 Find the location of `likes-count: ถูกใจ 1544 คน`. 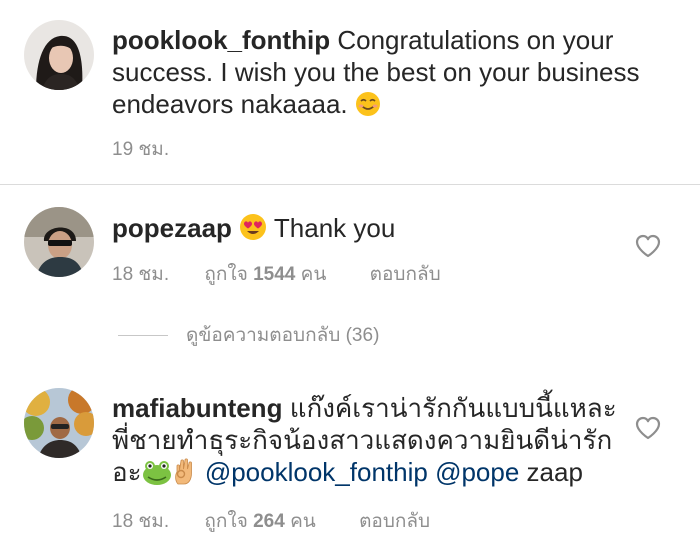

likes-count: ถูกใจ 1544 คน is located at coordinates (265, 274).